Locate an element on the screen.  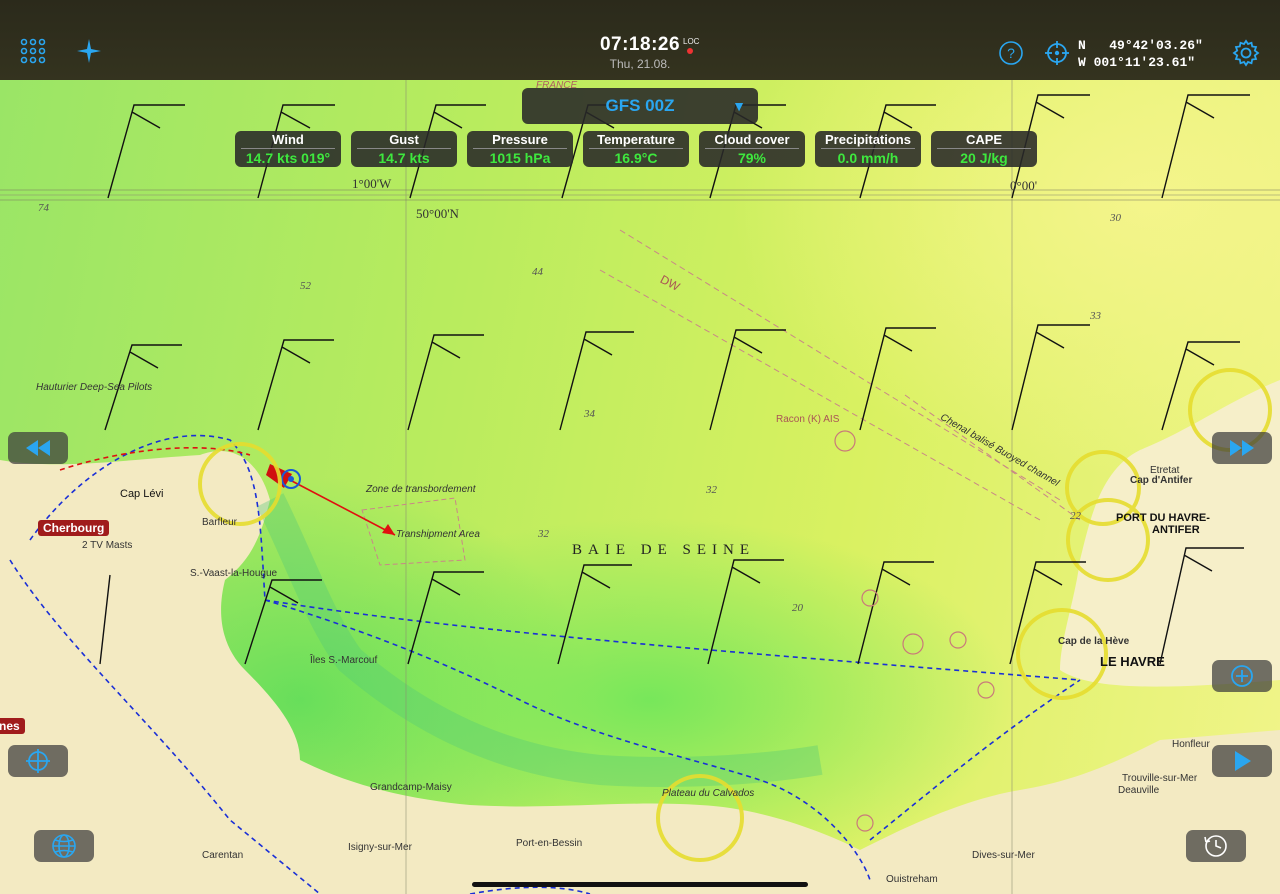
help-icon: ? is located at coordinates (1011, 53).